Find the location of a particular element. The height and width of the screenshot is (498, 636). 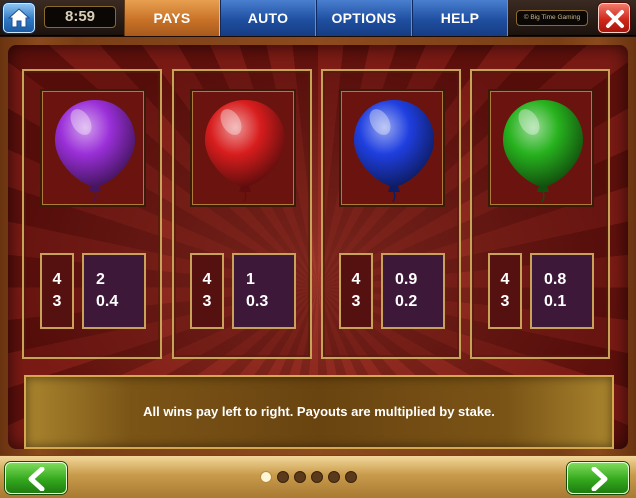

home-button is located at coordinates (19, 18).